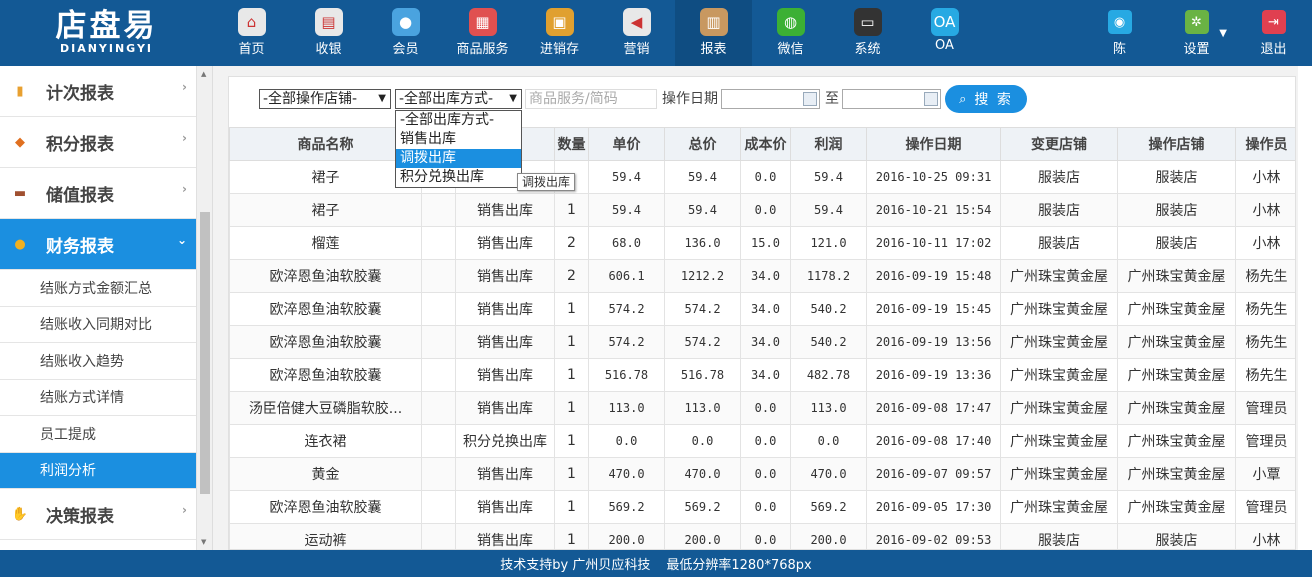 The width and height of the screenshot is (1312, 577). What do you see at coordinates (106, 33) in the screenshot?
I see `app-logo: 店盘易 DIANYINGYI` at bounding box center [106, 33].